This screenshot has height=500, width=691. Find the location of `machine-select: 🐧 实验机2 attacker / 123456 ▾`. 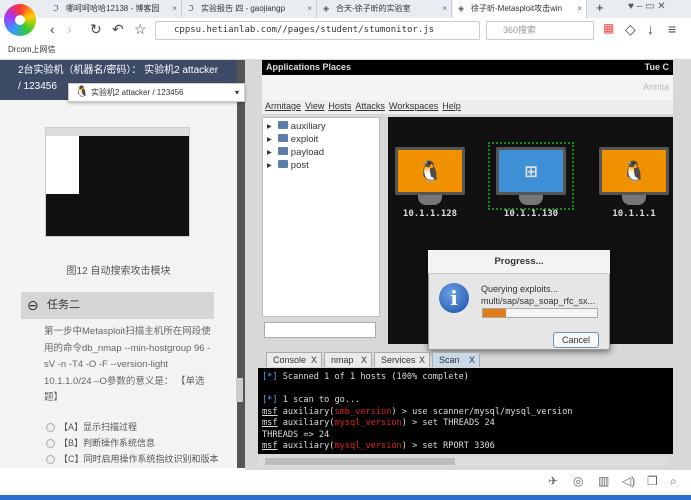

machine-select: 🐧 实验机2 attacker / 123456 ▾ is located at coordinates (156, 92).